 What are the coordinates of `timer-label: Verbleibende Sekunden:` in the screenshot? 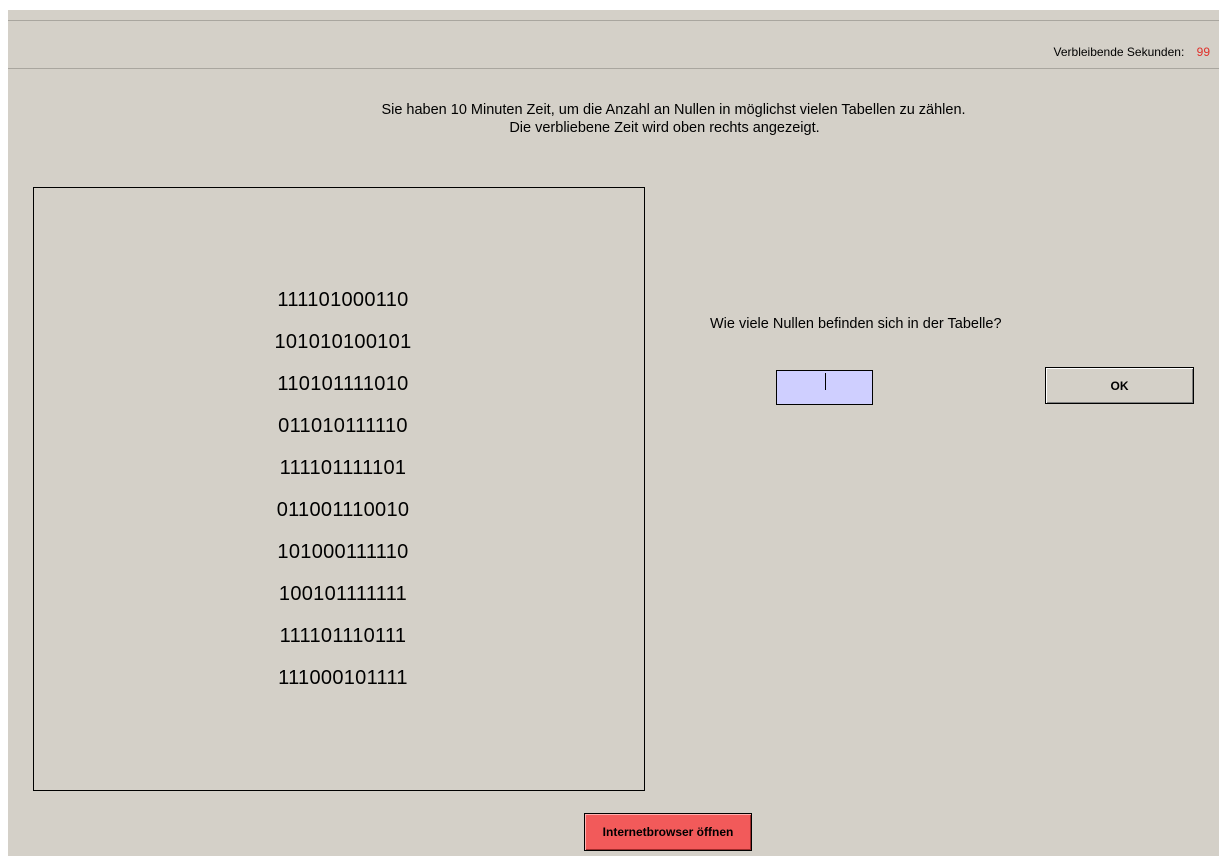 It's located at (1119, 52).